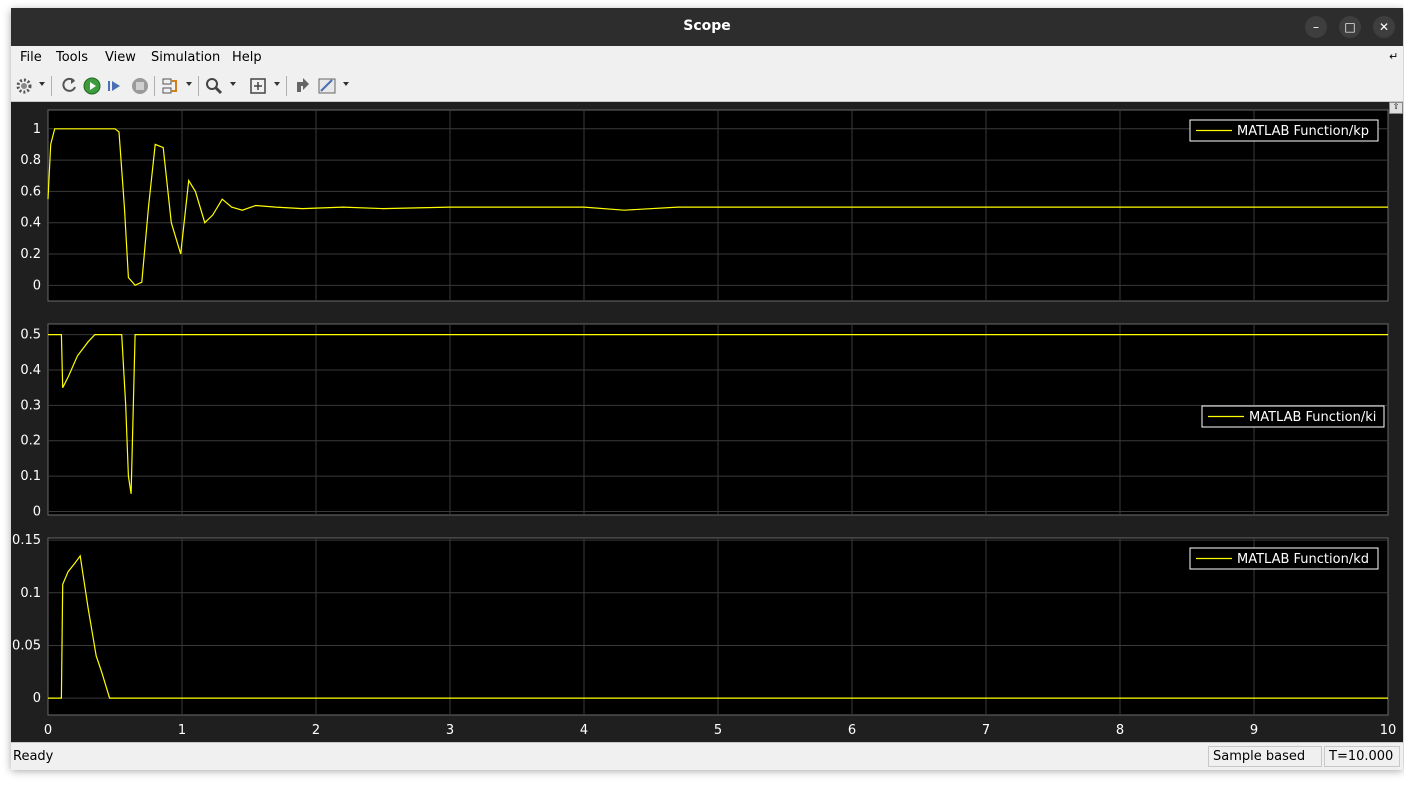  Describe the element at coordinates (115, 86) in the screenshot. I see `step-forward-icon` at that location.